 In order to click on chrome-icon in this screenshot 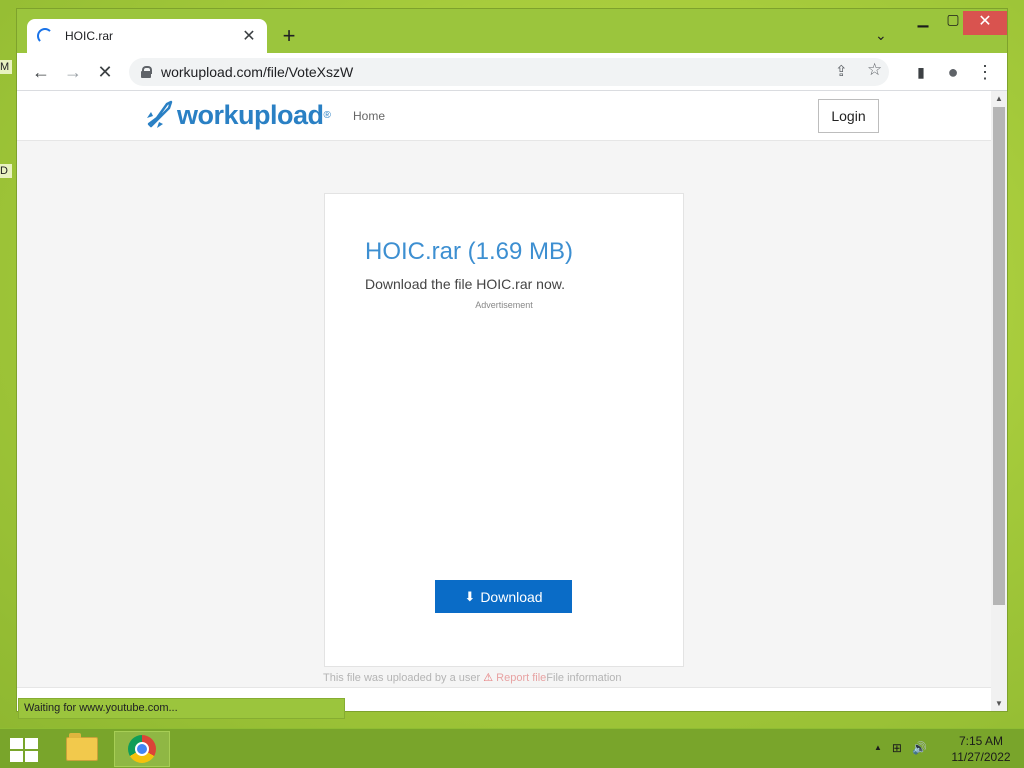, I will do `click(142, 749)`.